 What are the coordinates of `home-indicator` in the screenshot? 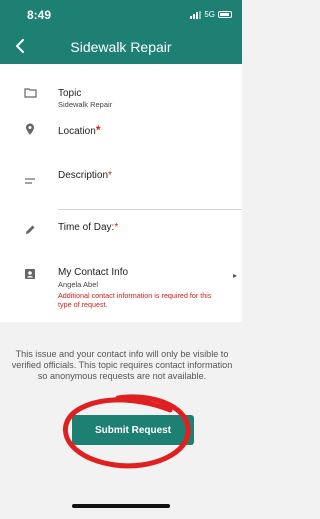 It's located at (121, 506).